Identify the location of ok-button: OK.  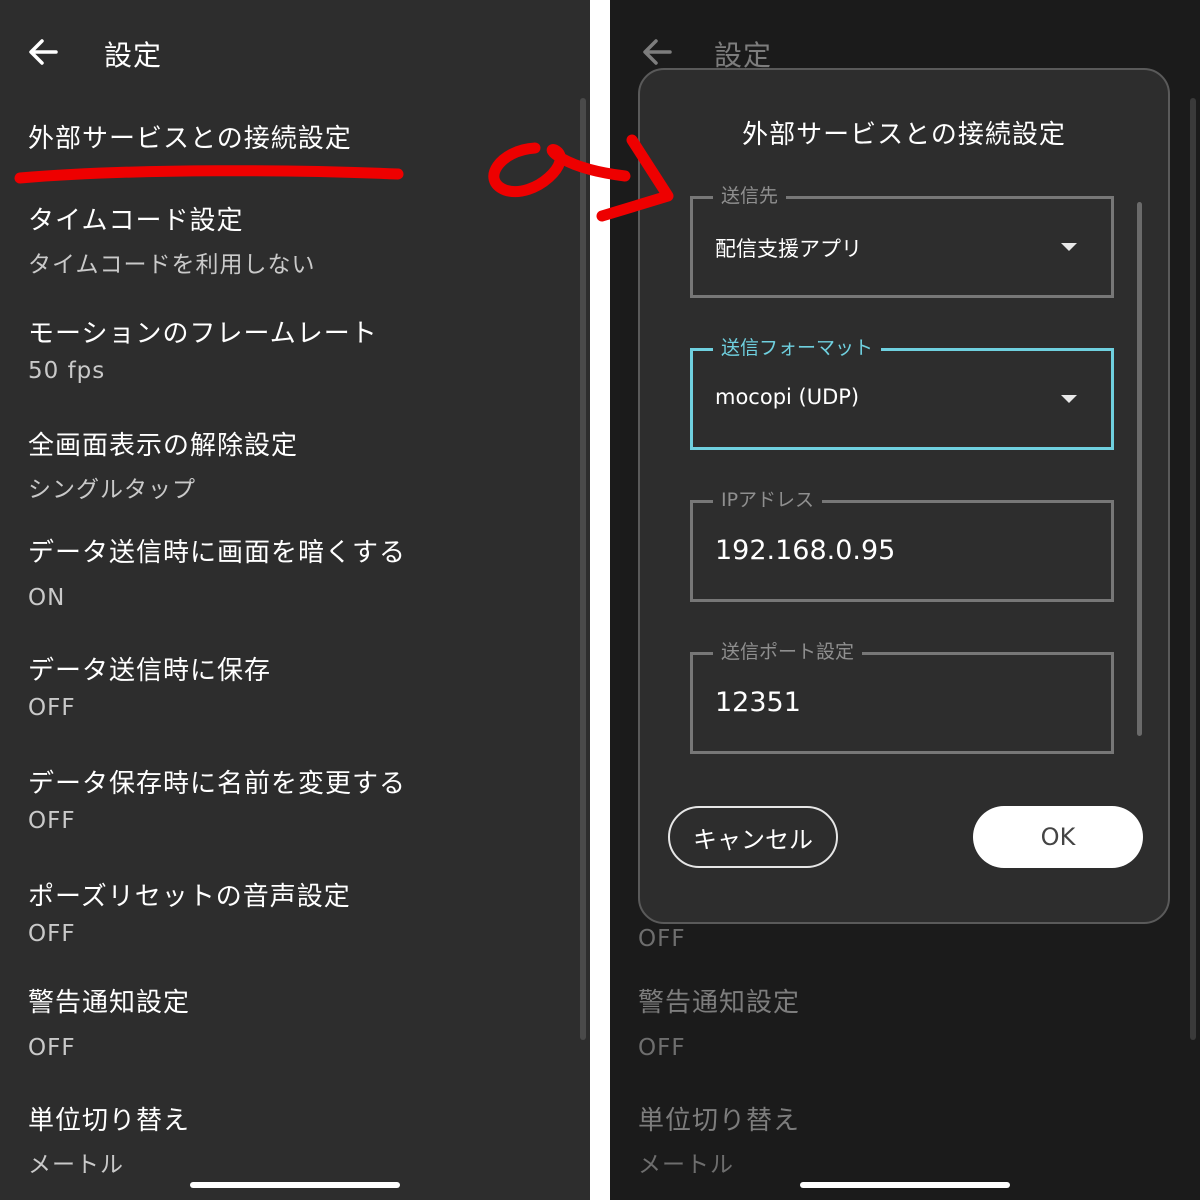
(1058, 837).